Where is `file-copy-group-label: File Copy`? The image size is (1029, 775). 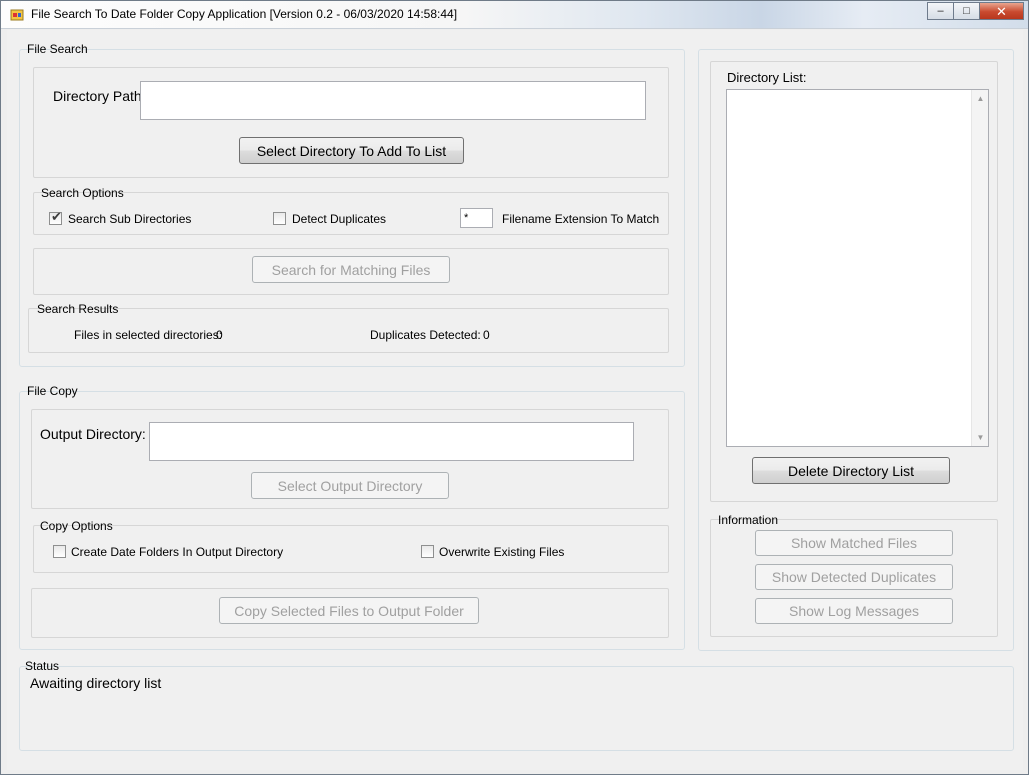
file-copy-group-label: File Copy is located at coordinates (52, 391).